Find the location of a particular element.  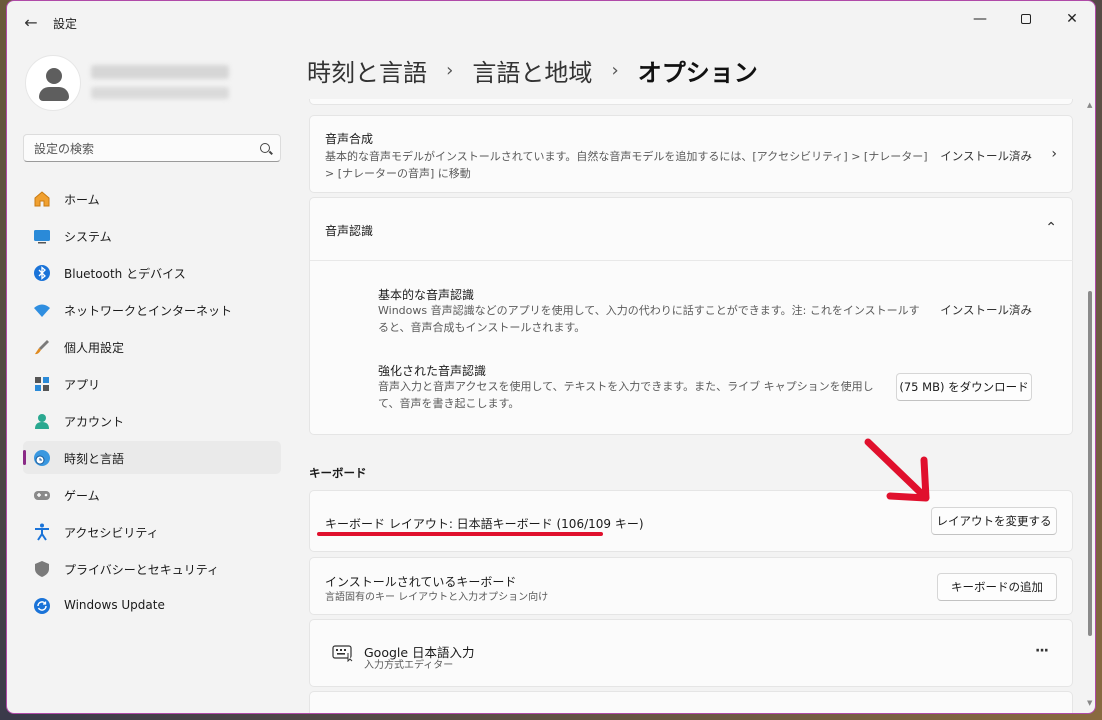

brush-icon is located at coordinates (42, 347).